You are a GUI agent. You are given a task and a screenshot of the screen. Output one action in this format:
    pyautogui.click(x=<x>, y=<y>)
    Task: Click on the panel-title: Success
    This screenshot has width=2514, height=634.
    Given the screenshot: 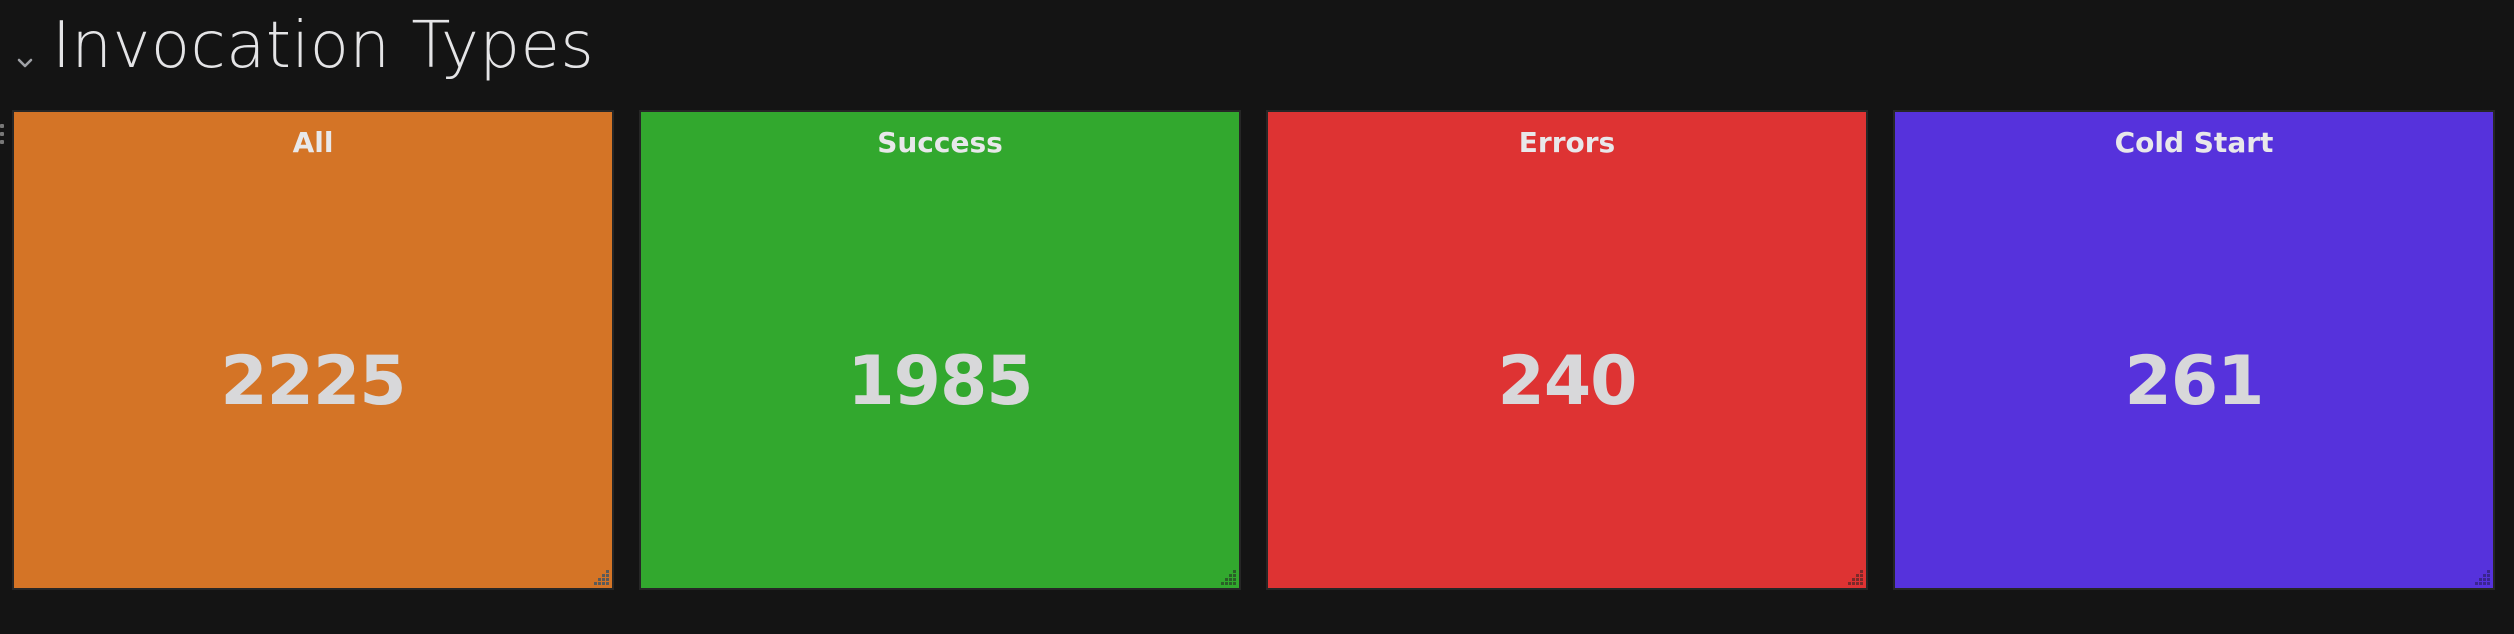 What is the action you would take?
    pyautogui.click(x=940, y=142)
    